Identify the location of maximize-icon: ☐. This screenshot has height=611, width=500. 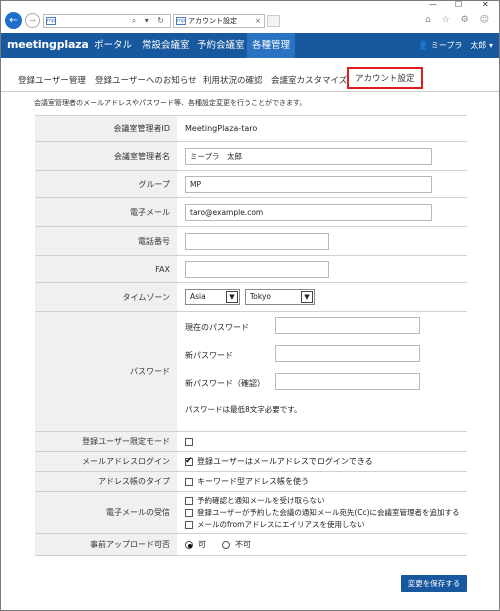
(458, 4).